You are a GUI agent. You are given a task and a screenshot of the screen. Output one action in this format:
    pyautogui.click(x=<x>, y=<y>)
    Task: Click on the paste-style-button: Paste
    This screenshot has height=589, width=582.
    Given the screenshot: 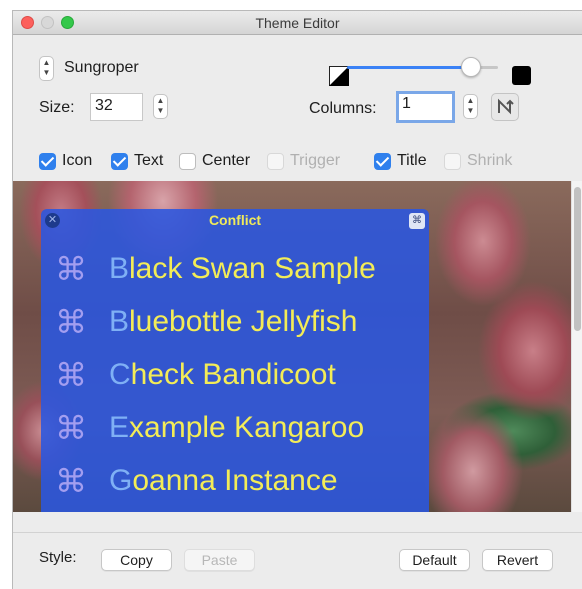 What is the action you would take?
    pyautogui.click(x=219, y=560)
    